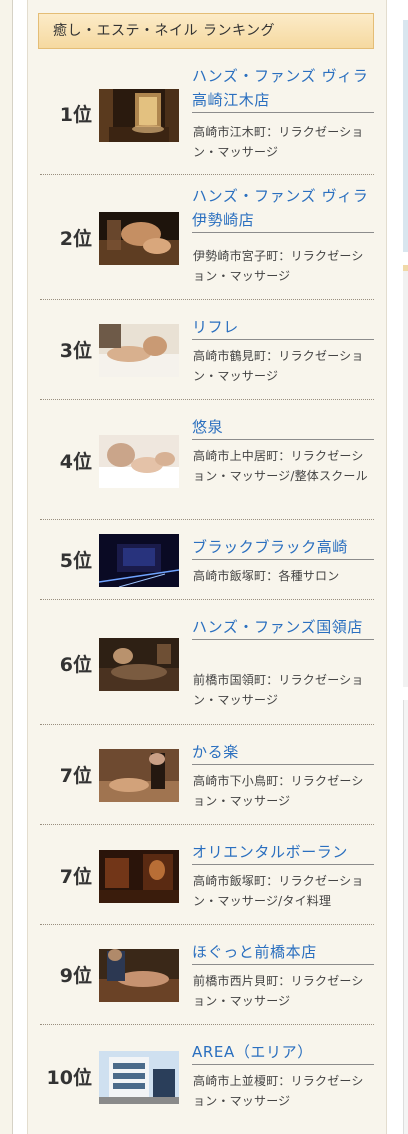 This screenshot has width=408, height=1134. What do you see at coordinates (278, 366) in the screenshot?
I see `shop-description: 高崎市鶴見町：リラクゼーション・マッサージ` at bounding box center [278, 366].